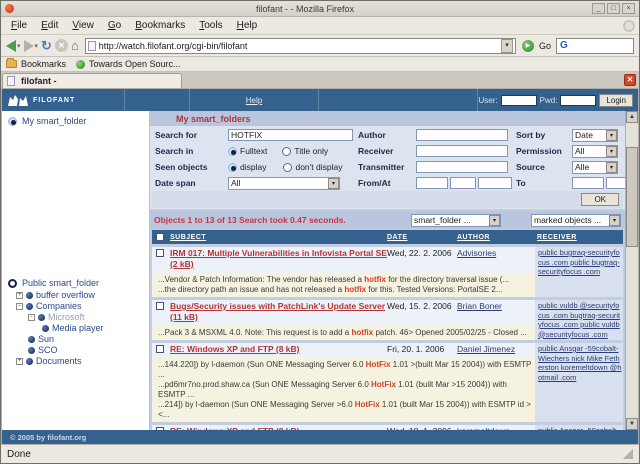 The height and width of the screenshot is (464, 640). What do you see at coordinates (277, 349) in the screenshot?
I see `subject-link: RE: Windows XP and FTP (8 kB)` at bounding box center [277, 349].